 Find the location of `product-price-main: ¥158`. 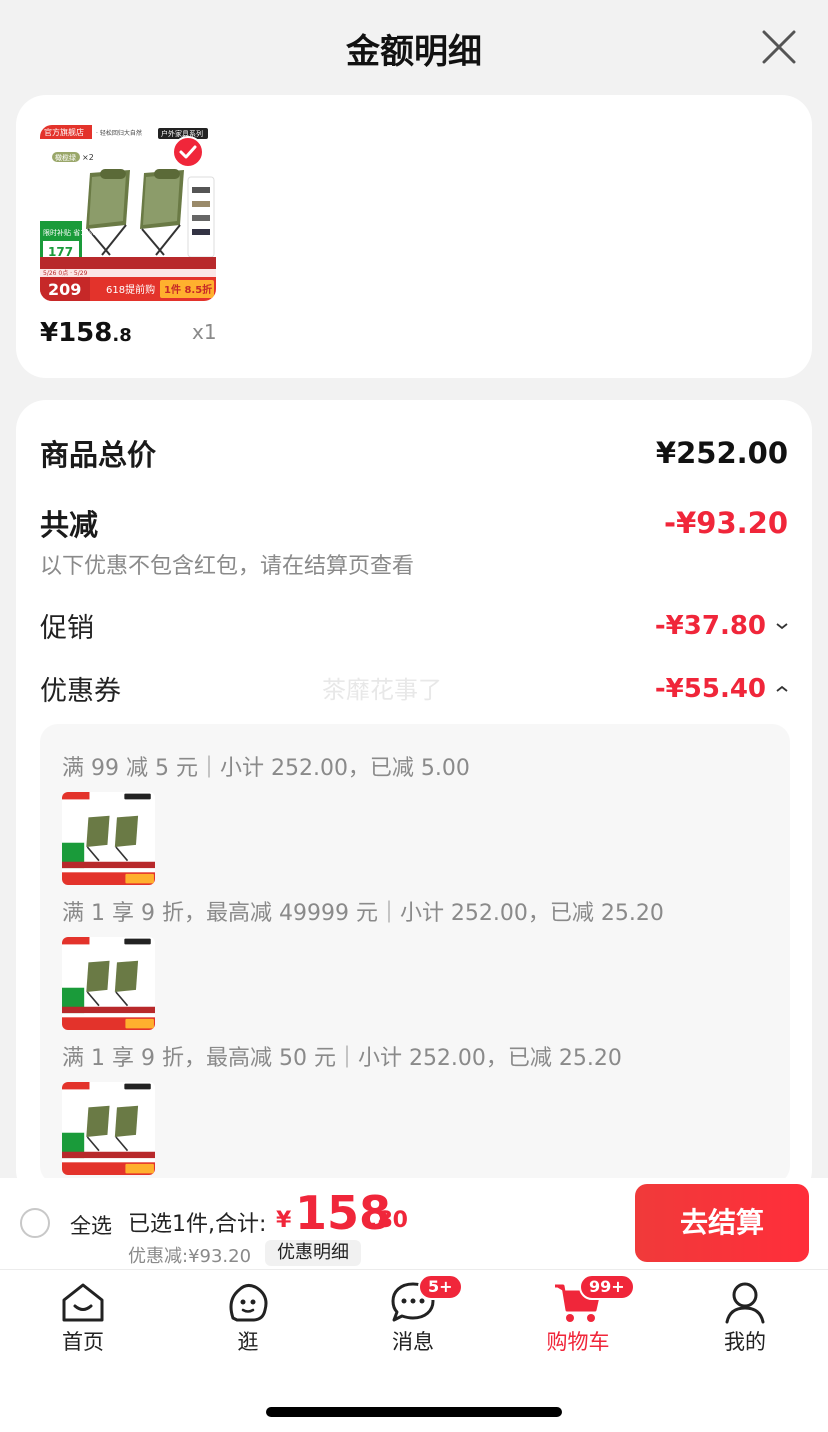

product-price-main: ¥158 is located at coordinates (76, 333).